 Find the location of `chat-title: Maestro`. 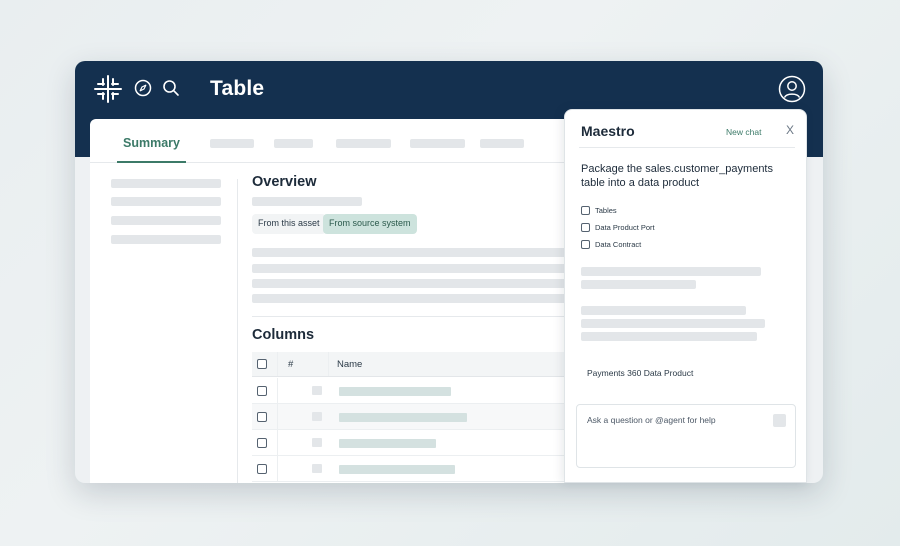

chat-title: Maestro is located at coordinates (608, 131).